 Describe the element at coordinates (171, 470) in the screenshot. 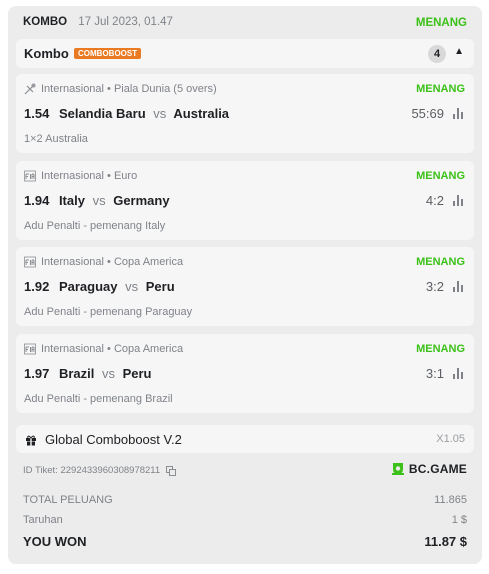

I see `copy-icon` at that location.